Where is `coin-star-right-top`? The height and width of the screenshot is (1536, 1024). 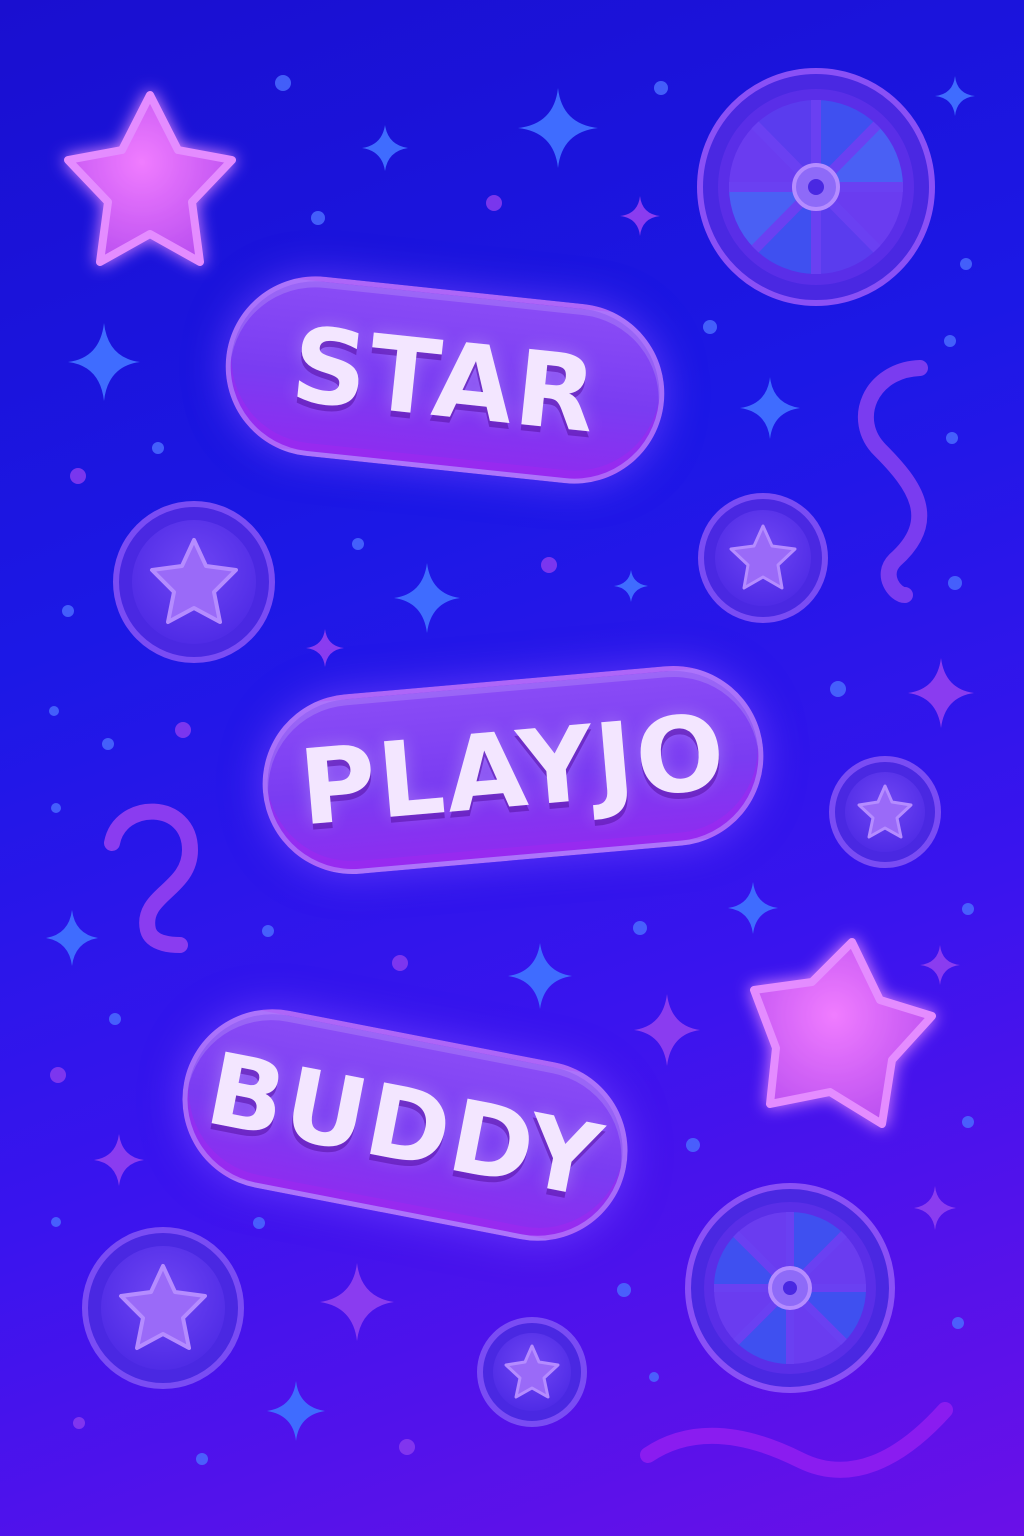 coin-star-right-top is located at coordinates (763, 558).